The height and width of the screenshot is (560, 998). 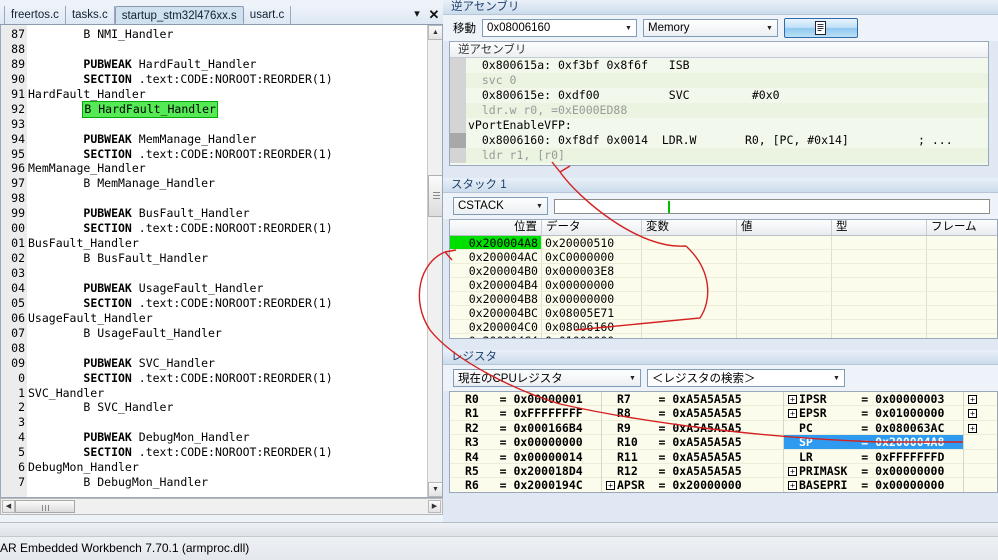 What do you see at coordinates (35, 15) in the screenshot?
I see `editor-tab-freertos-c: freertos.c` at bounding box center [35, 15].